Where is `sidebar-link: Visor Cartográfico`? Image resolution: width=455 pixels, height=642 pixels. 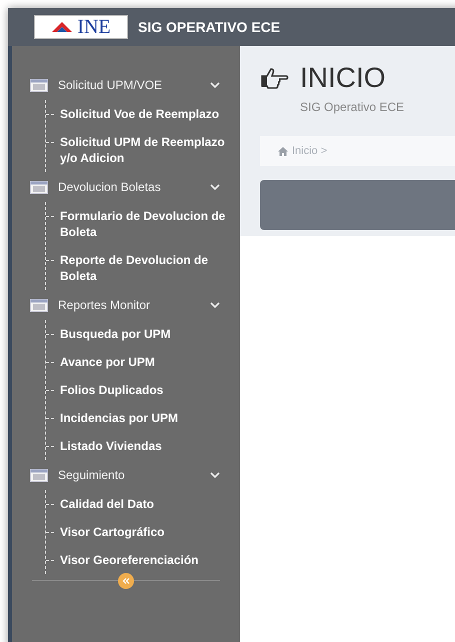 sidebar-link: Visor Cartográfico is located at coordinates (114, 532).